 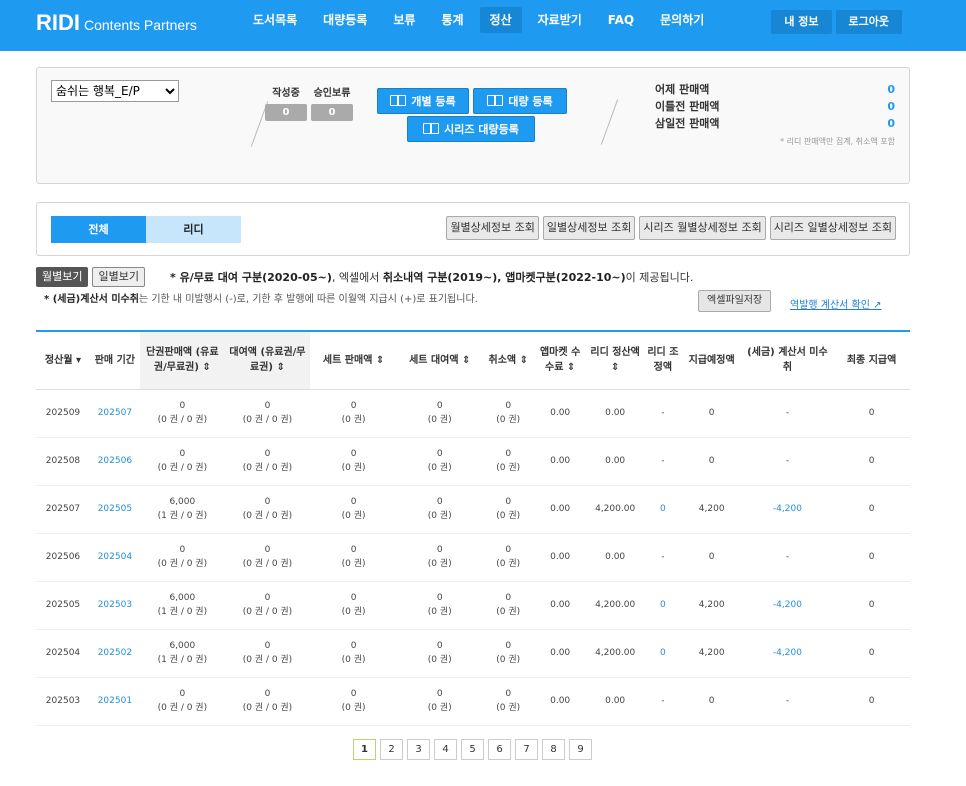 I want to click on page-button: 7, so click(x=526, y=749).